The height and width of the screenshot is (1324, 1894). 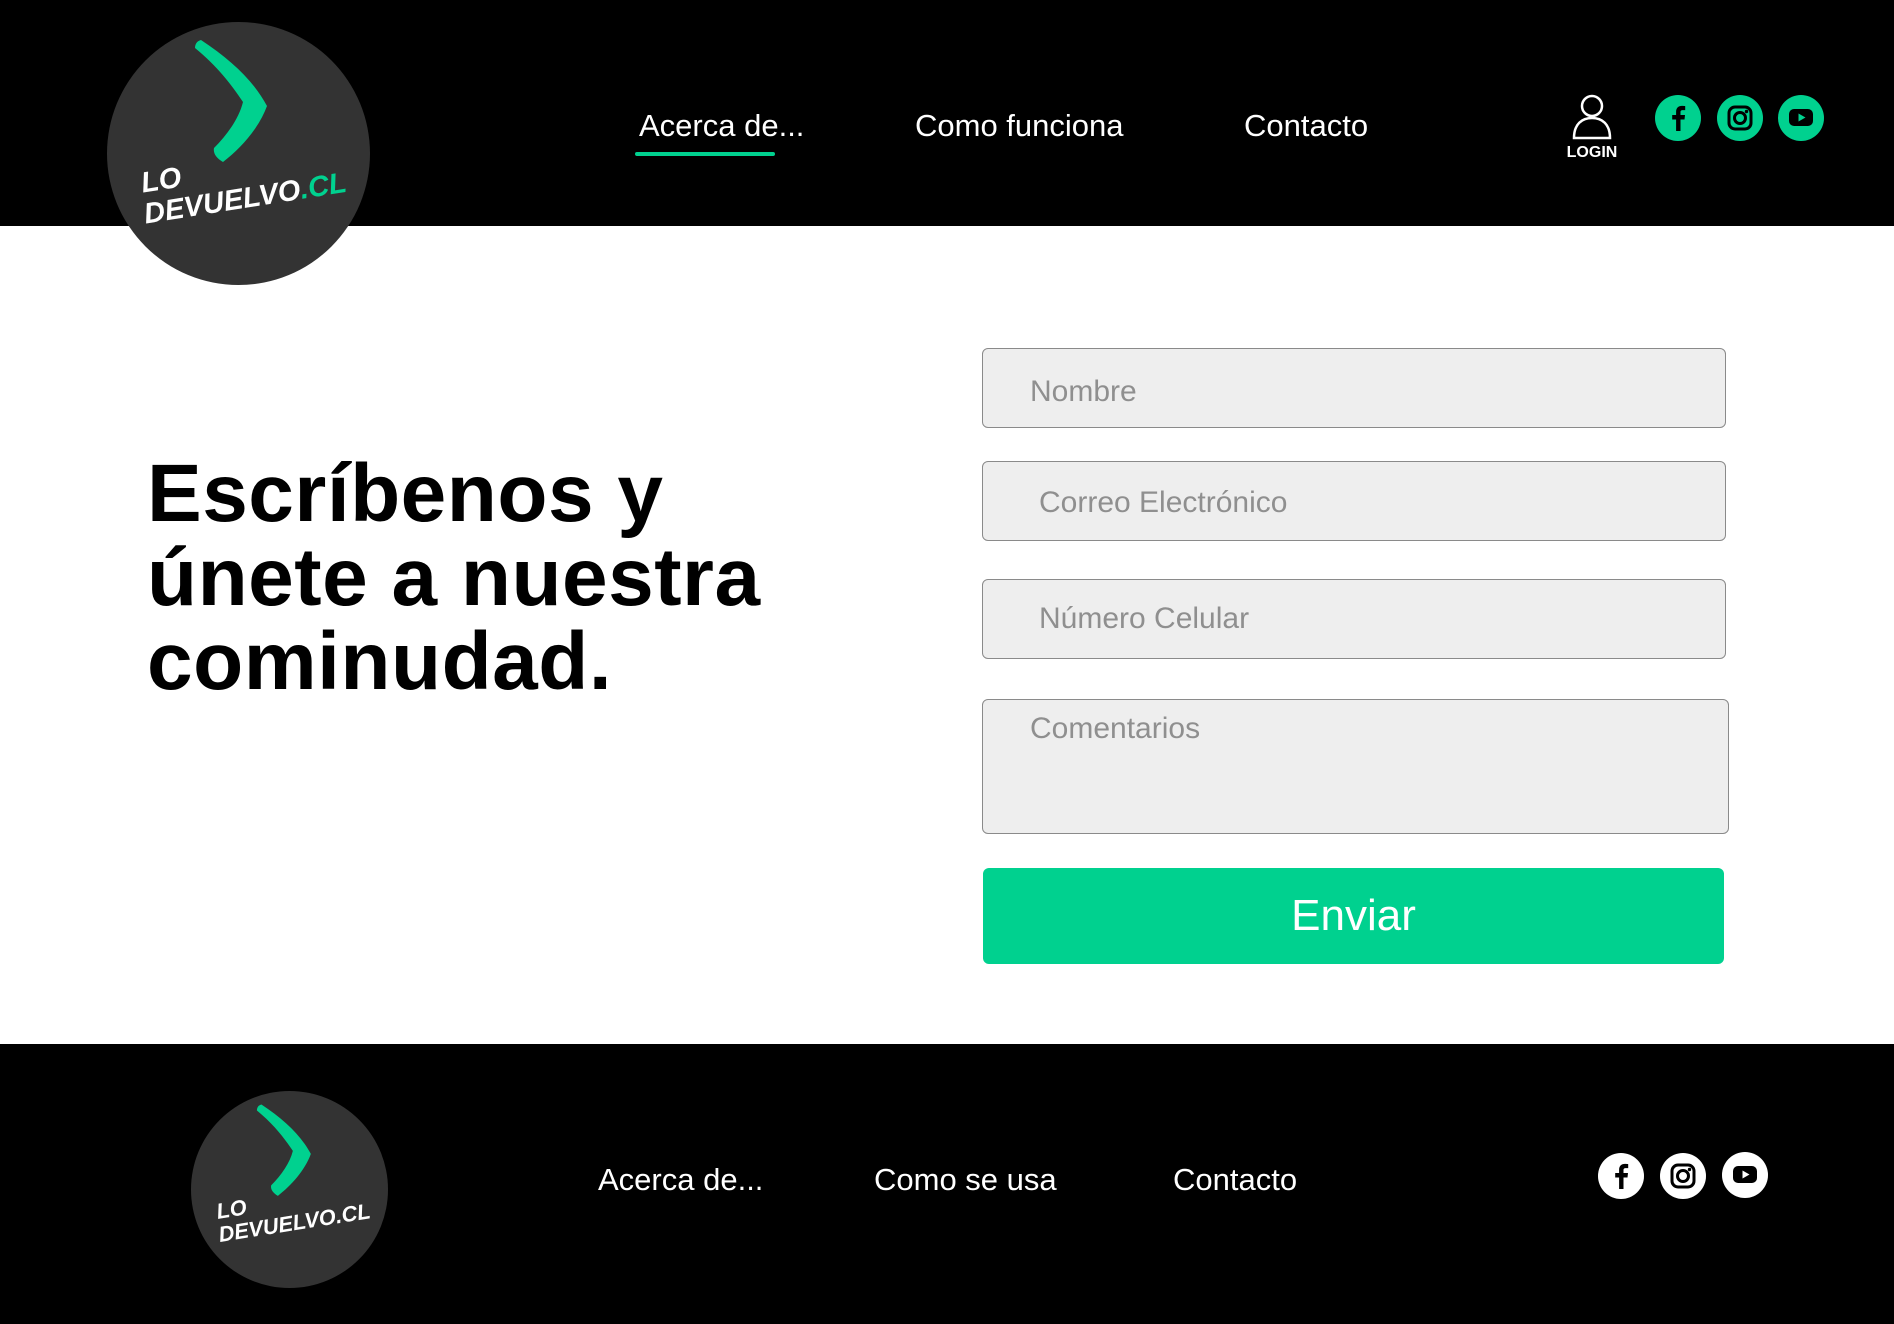 I want to click on name-placeholder: Nombre, so click(x=1083, y=391).